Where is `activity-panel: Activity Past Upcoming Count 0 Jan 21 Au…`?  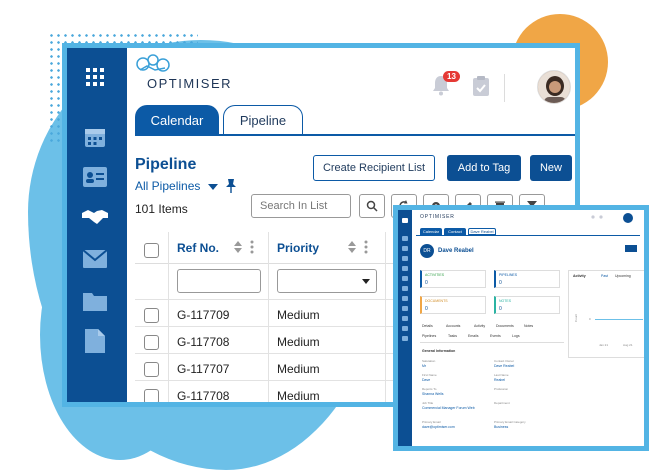
activity-panel: Activity Past Upcoming Count 0 Jan 21 Au… is located at coordinates (606, 314).